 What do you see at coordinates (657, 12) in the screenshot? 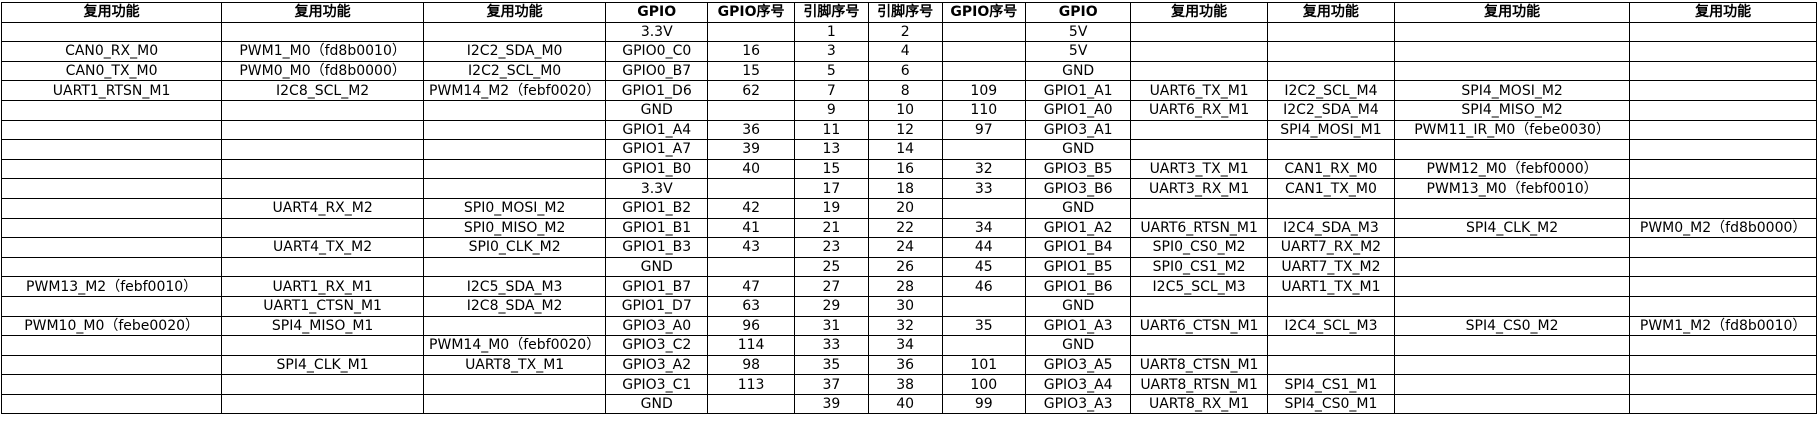
I see `header-cell: GPIO` at bounding box center [657, 12].